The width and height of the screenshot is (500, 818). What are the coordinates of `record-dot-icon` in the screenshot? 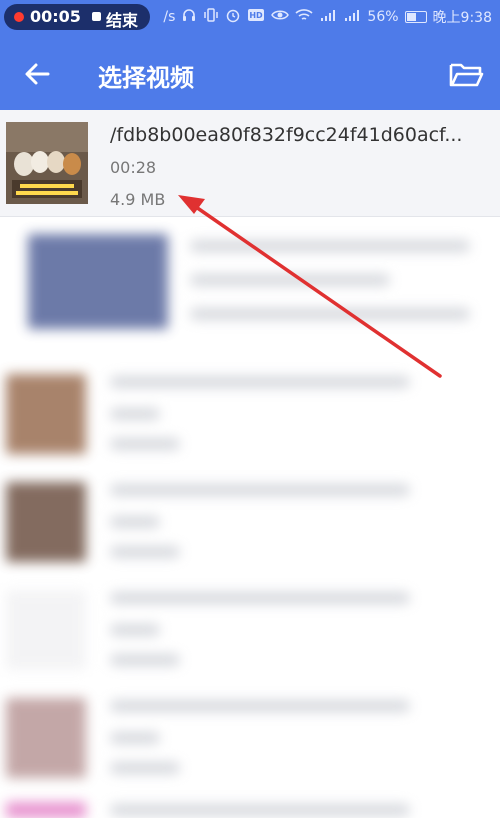 It's located at (19, 17).